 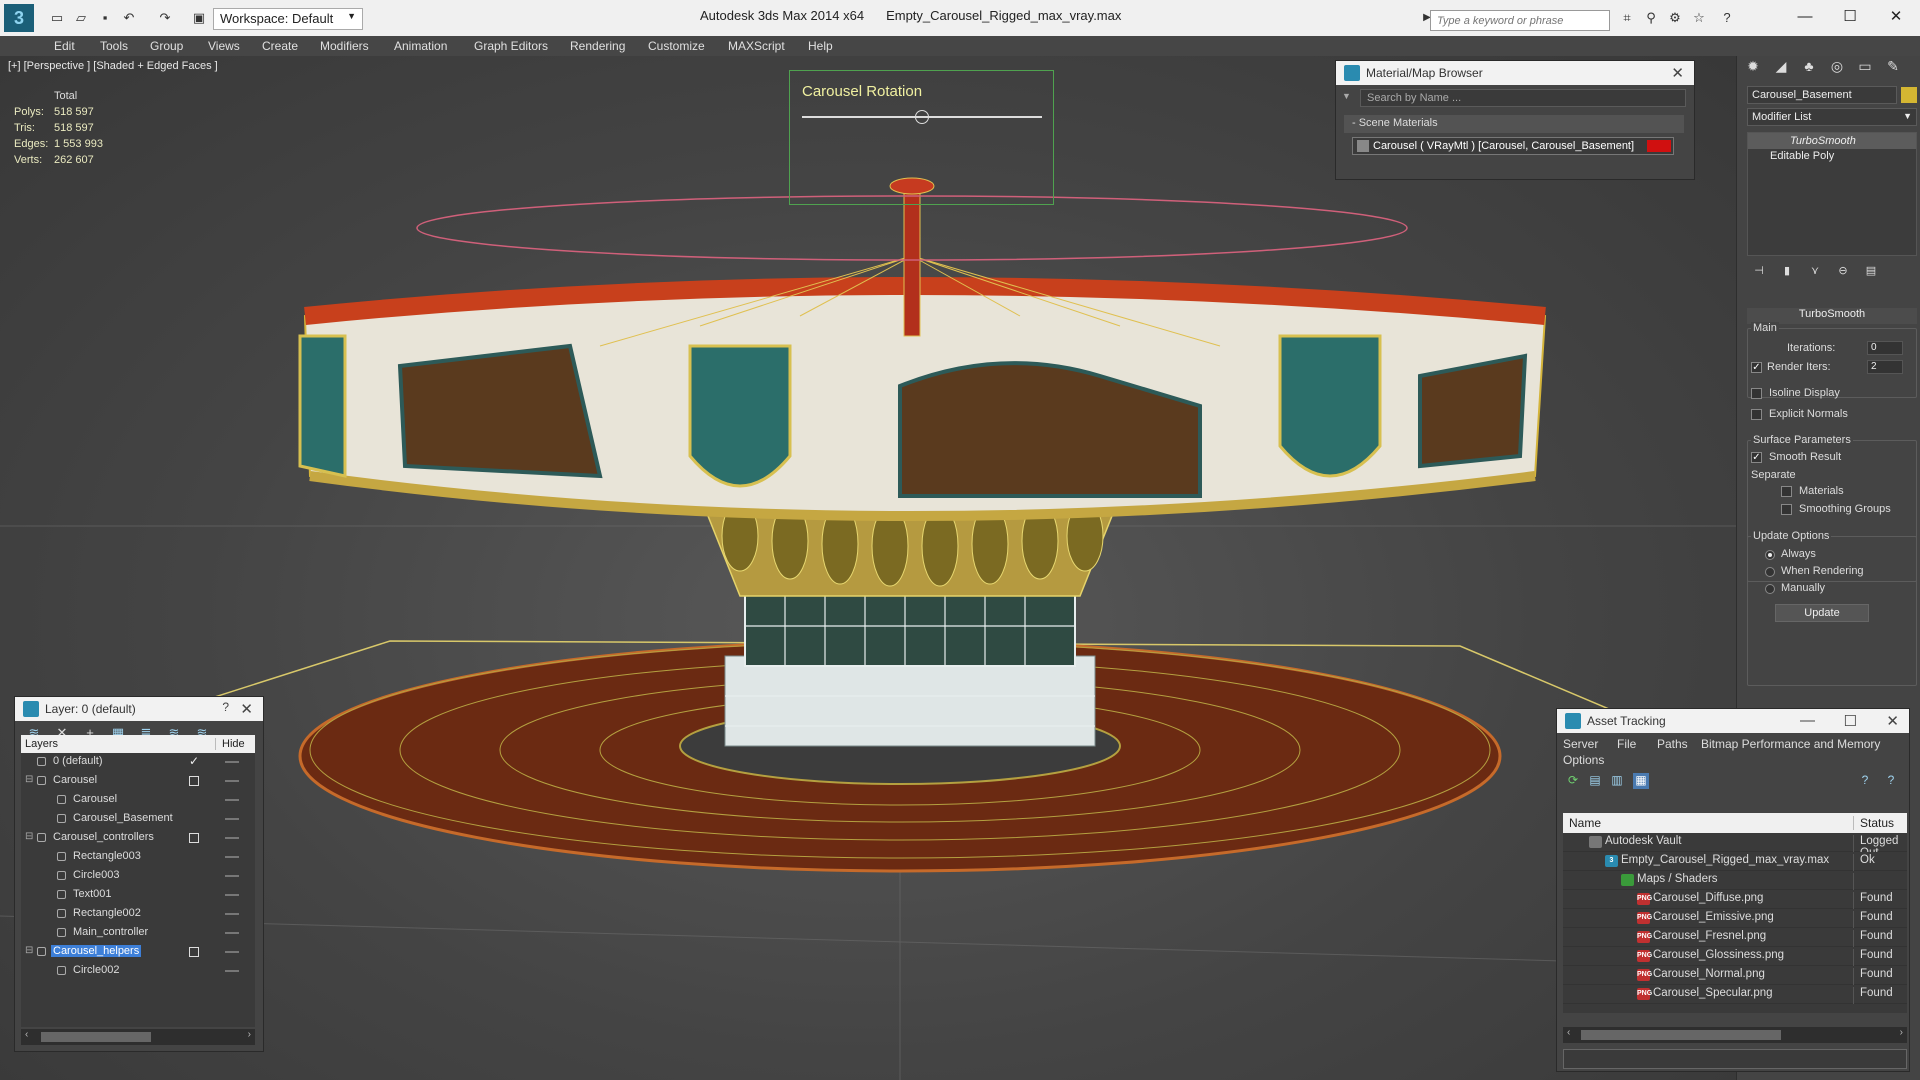 I want to click on asset-row: PNG Carousel_Diffuse.png Found, so click(x=1735, y=899).